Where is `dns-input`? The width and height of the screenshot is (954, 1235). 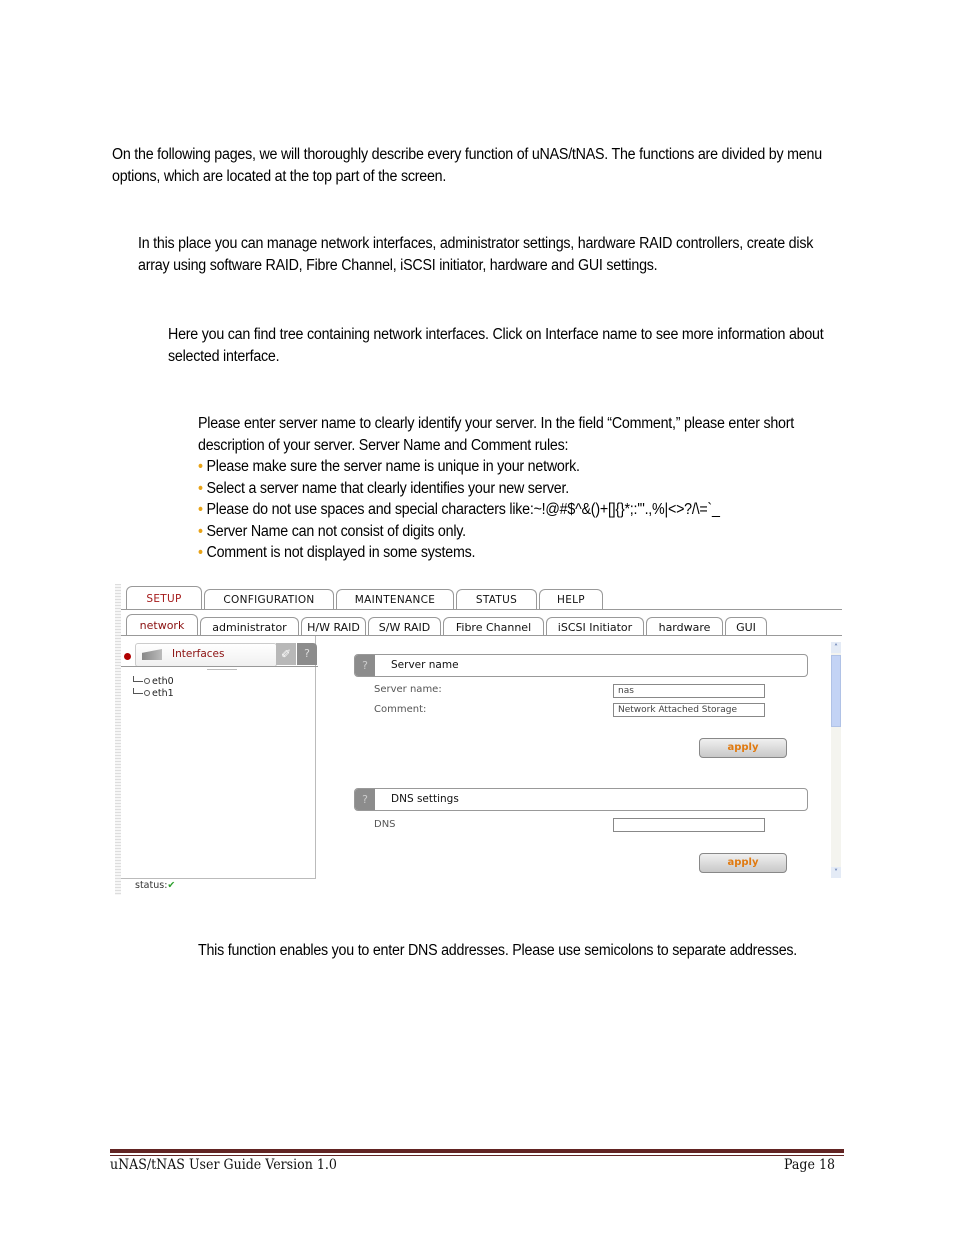 dns-input is located at coordinates (689, 825).